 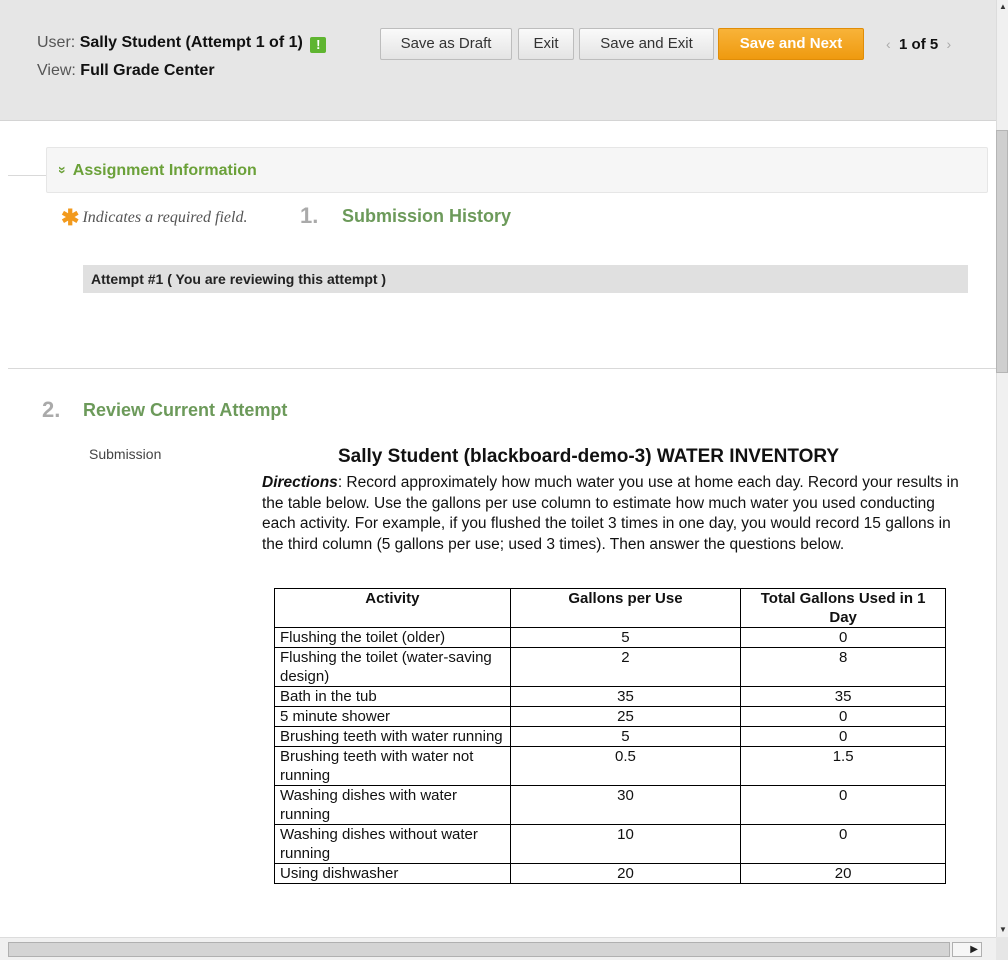 I want to click on table-row: Brushing teeth with water running 5 0, so click(x=610, y=736).